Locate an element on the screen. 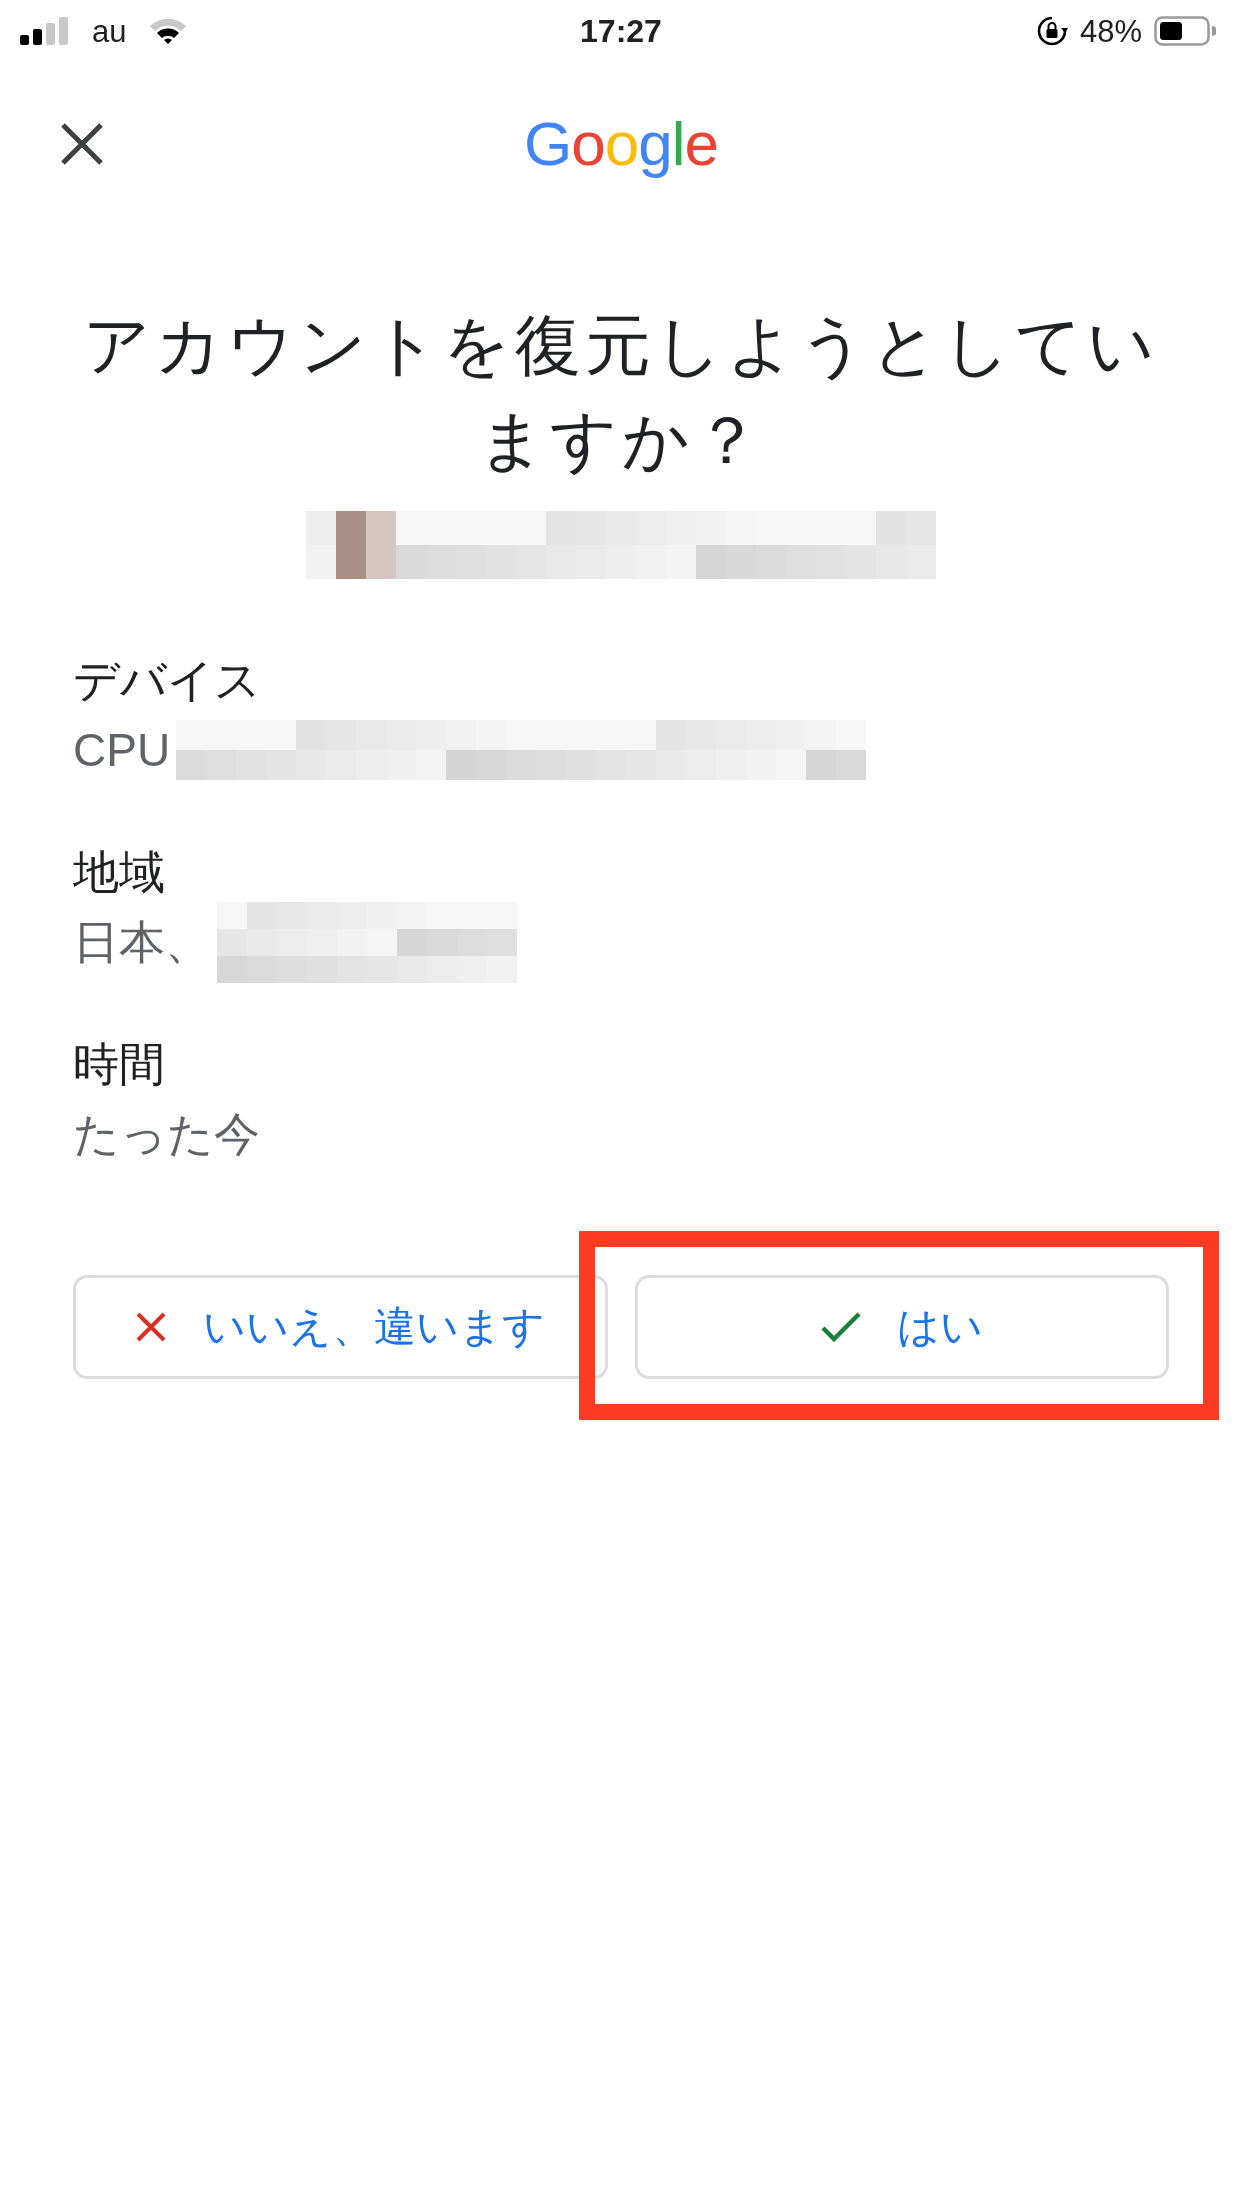  detail-value: CPU is located at coordinates (122, 750).